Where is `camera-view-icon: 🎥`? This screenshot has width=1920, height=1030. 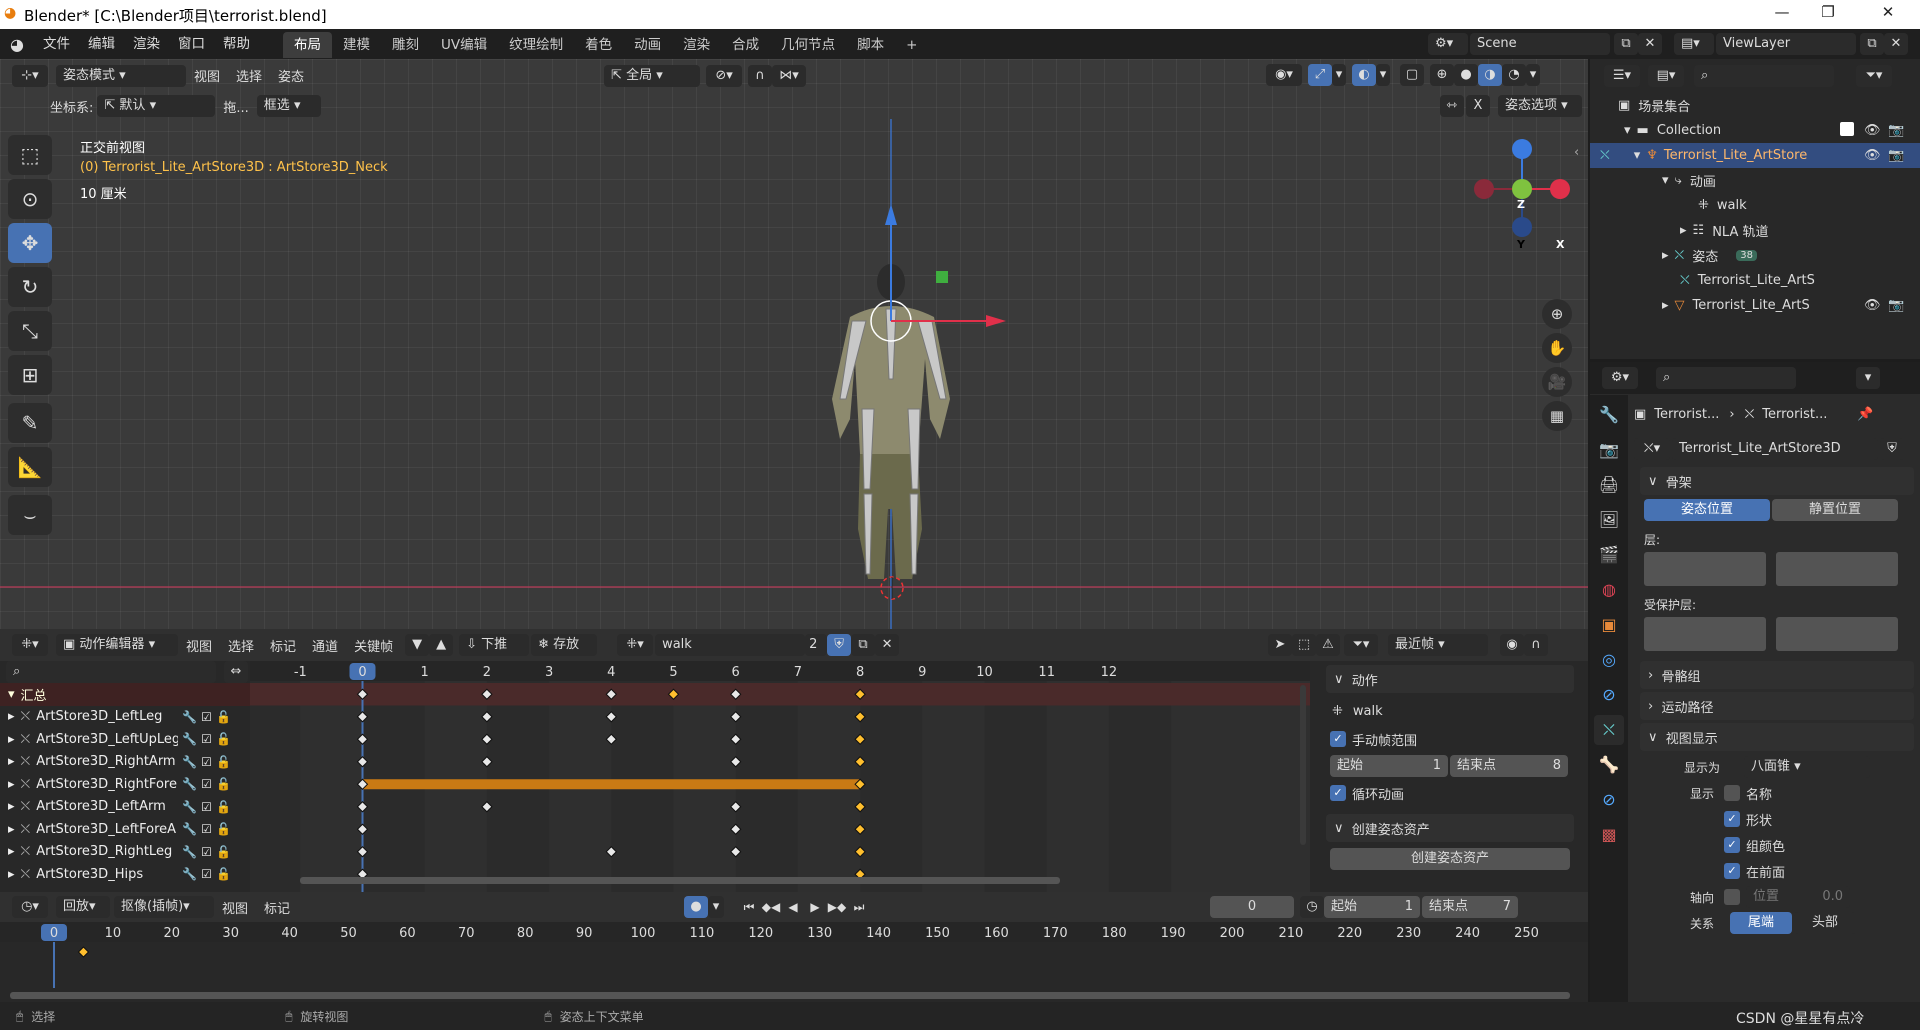
camera-view-icon: 🎥 is located at coordinates (1557, 382).